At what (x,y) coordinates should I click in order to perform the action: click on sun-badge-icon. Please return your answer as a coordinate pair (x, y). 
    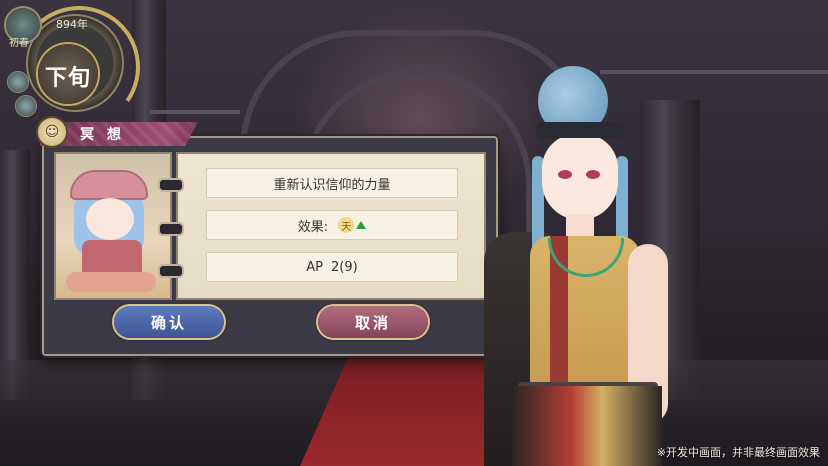
    Looking at the image, I should click on (18, 82).